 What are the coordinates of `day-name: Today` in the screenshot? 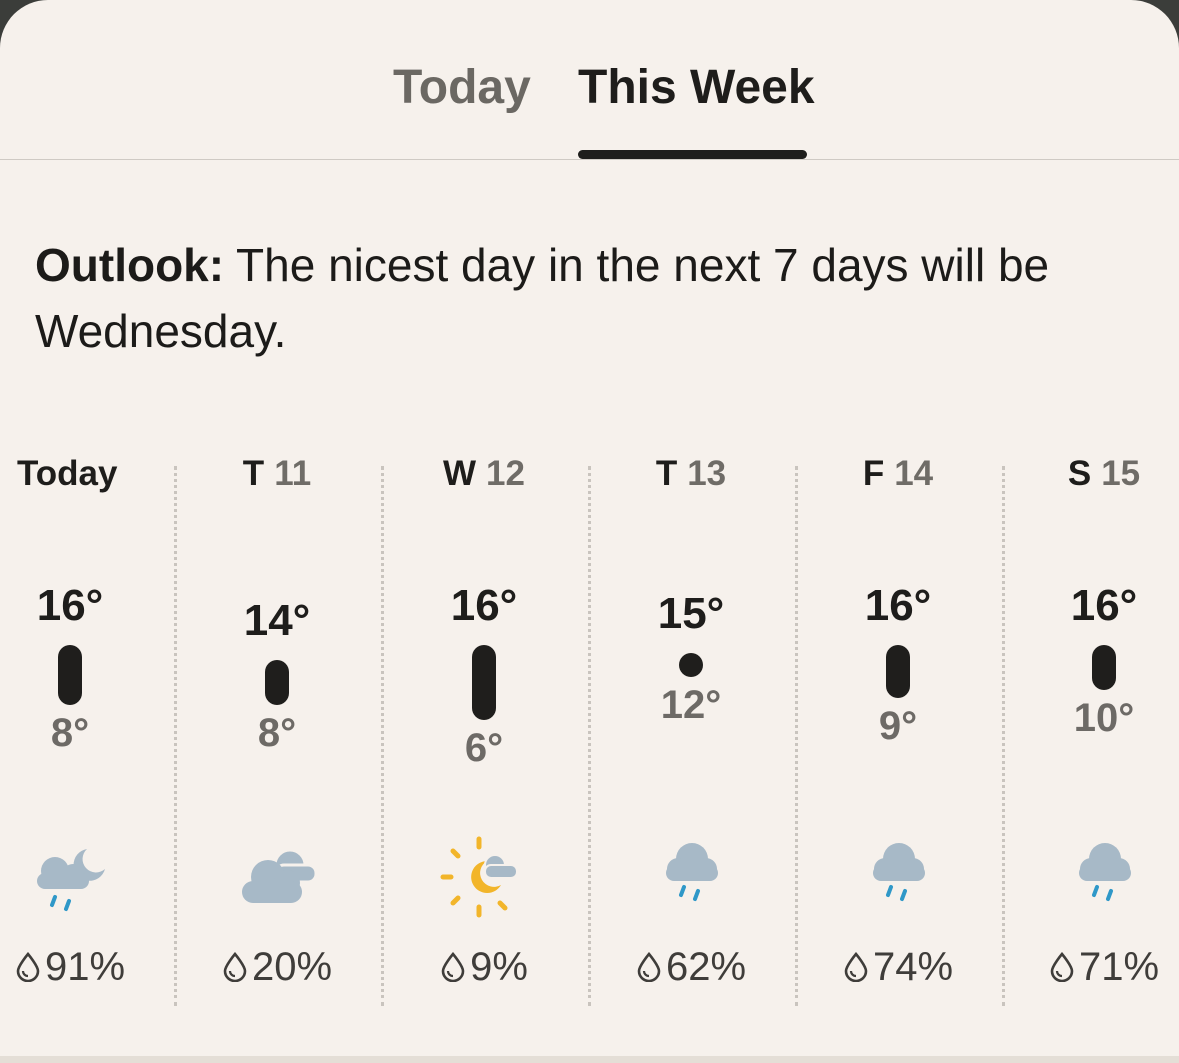 It's located at (67, 473).